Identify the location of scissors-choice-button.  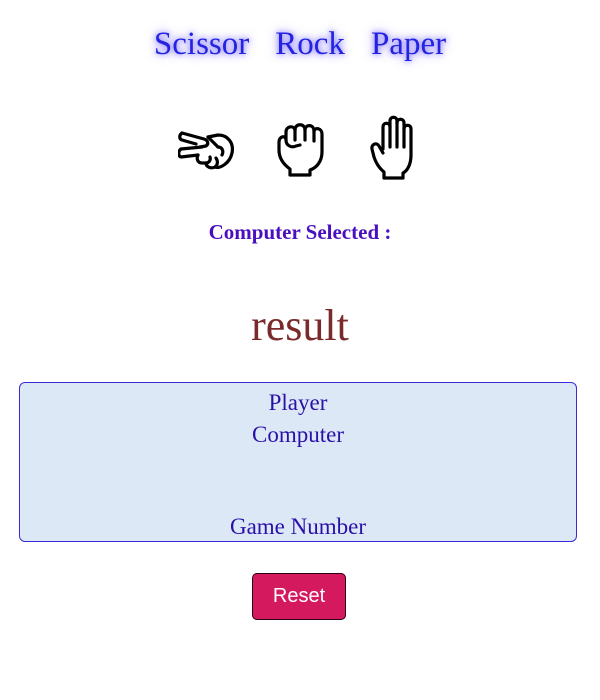
(206, 148).